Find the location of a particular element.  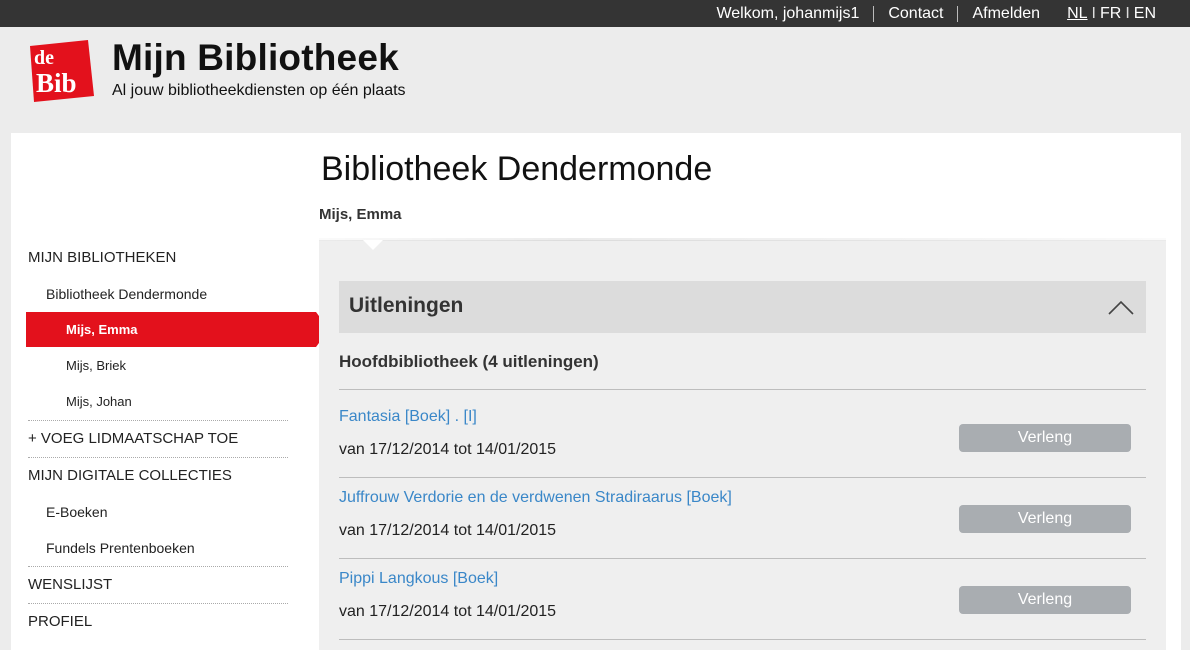

loan-title-link: Fantasia [Boek] . [I] is located at coordinates (408, 417).